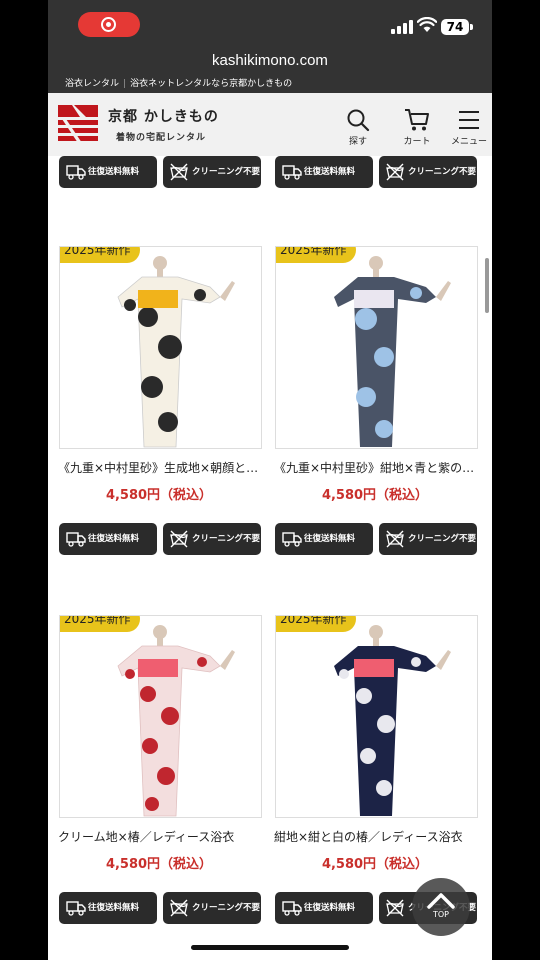 This screenshot has width=540, height=960. What do you see at coordinates (270, 124) in the screenshot?
I see `site-header: 京都 かしきもの 着物の宅配レンタル 探す カート メニュー` at bounding box center [270, 124].